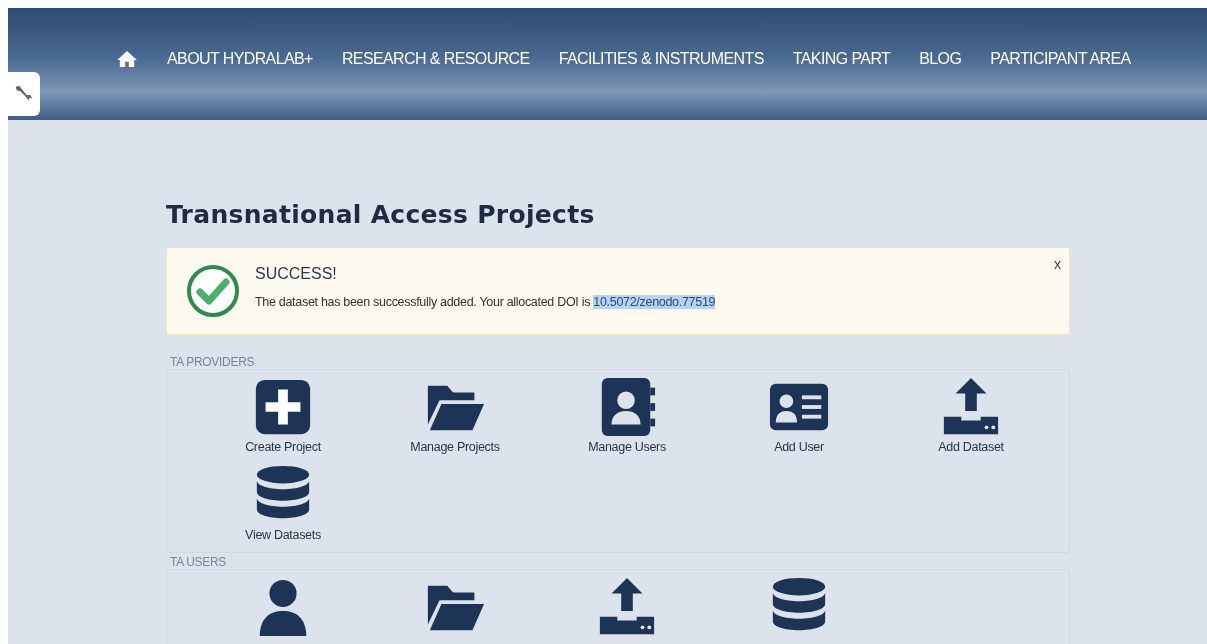 The image size is (1207, 644). What do you see at coordinates (213, 291) in the screenshot?
I see `check-circle-icon` at bounding box center [213, 291].